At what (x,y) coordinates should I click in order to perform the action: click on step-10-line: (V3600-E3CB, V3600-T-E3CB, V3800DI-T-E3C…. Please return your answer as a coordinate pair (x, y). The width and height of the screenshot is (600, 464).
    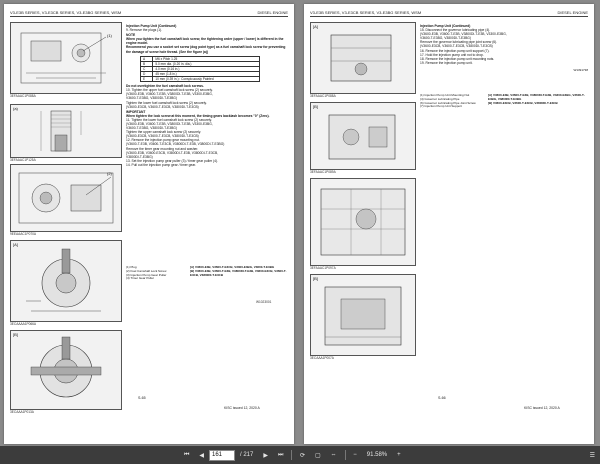
    Looking at the image, I should click on (162, 106).